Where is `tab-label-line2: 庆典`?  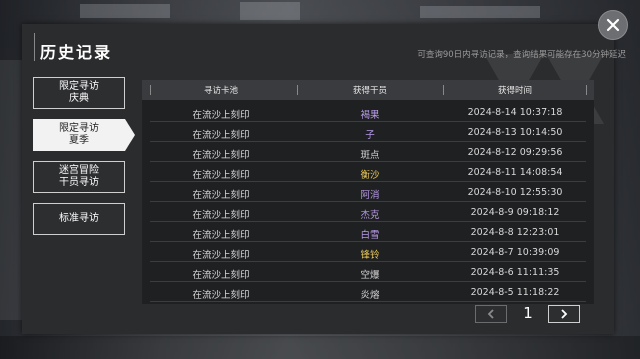 tab-label-line2: 庆典 is located at coordinates (79, 98).